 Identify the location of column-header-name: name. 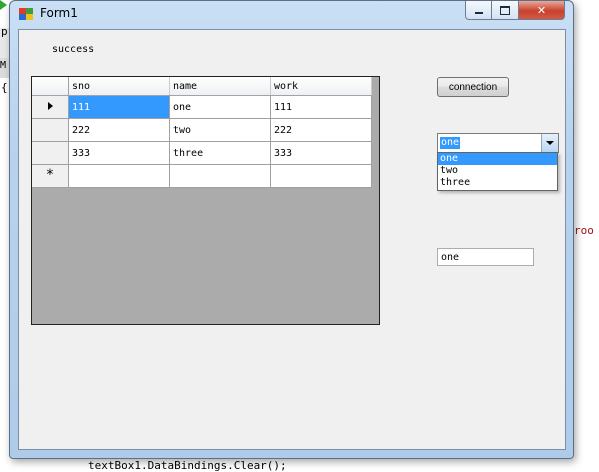
(220, 86).